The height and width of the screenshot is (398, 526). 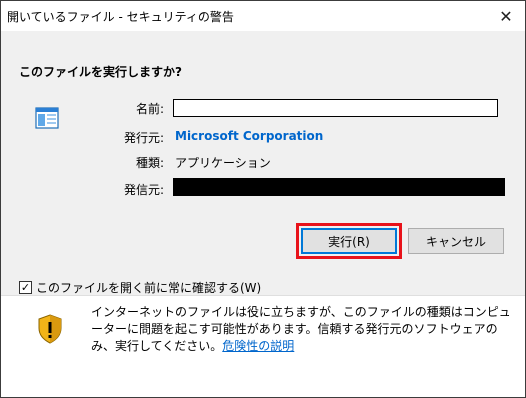 What do you see at coordinates (263, 16) in the screenshot?
I see `title-bar: 開いているファイル - セキュリティの警告 ✕` at bounding box center [263, 16].